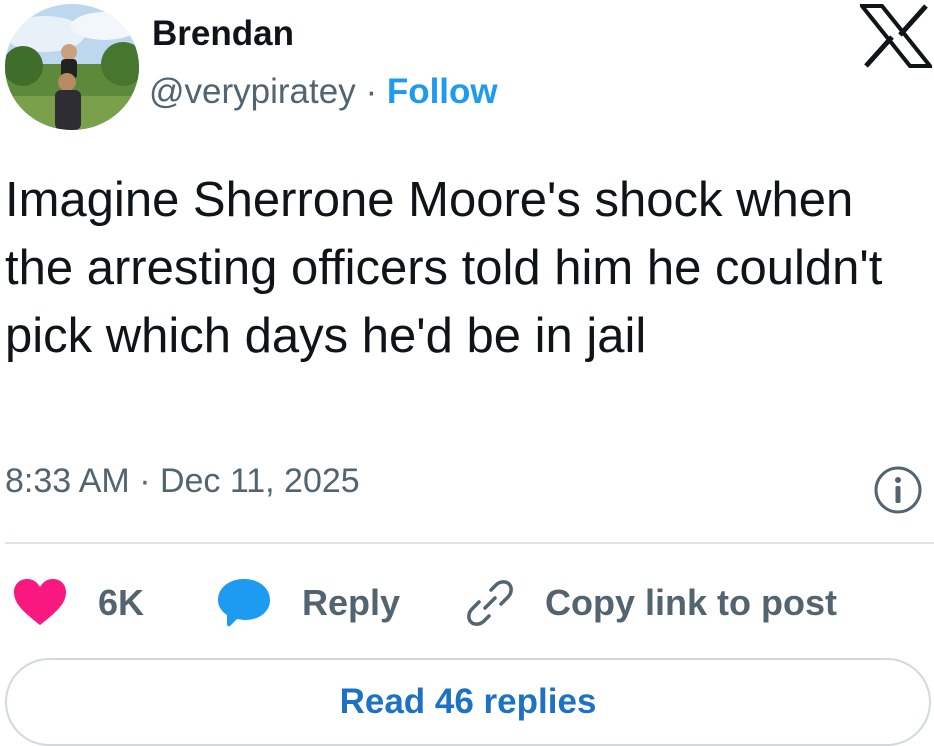  Describe the element at coordinates (72, 67) in the screenshot. I see `avatar` at that location.